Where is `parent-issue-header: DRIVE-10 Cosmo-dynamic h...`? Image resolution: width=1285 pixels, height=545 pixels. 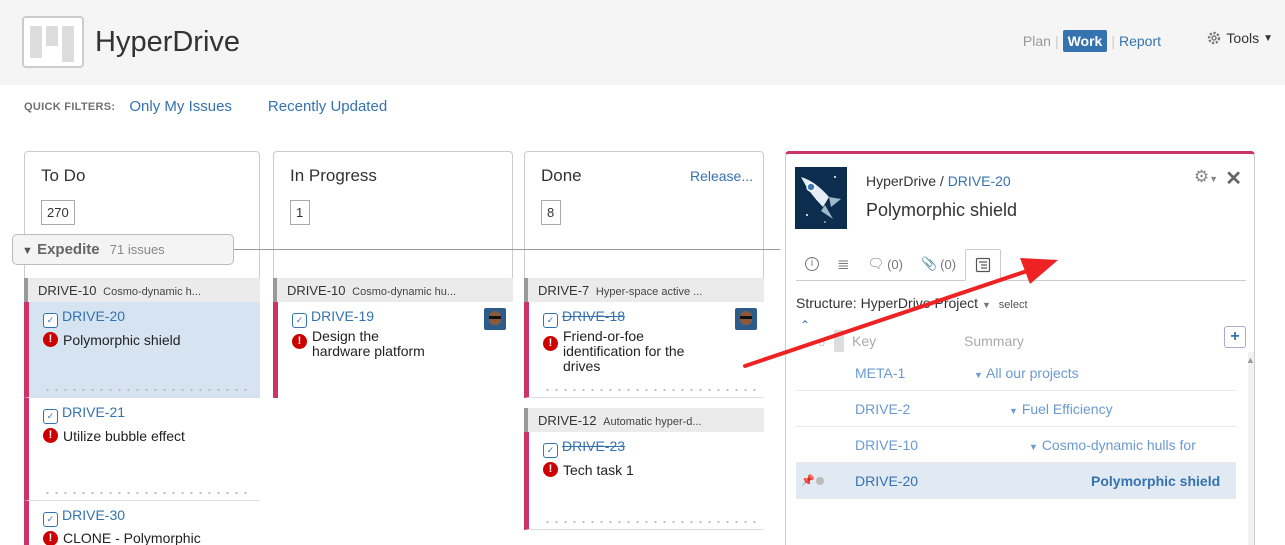
parent-issue-header: DRIVE-10 Cosmo-dynamic h... is located at coordinates (142, 290).